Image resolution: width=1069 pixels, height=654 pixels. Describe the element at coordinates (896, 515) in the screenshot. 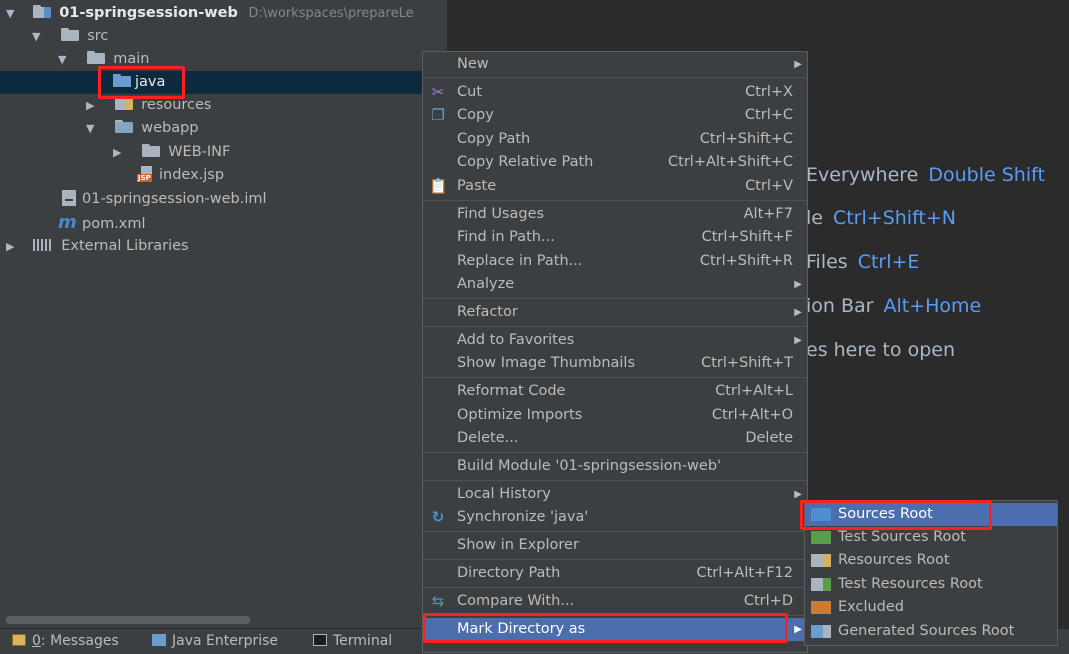

I see `sources-root-highlight-box` at that location.